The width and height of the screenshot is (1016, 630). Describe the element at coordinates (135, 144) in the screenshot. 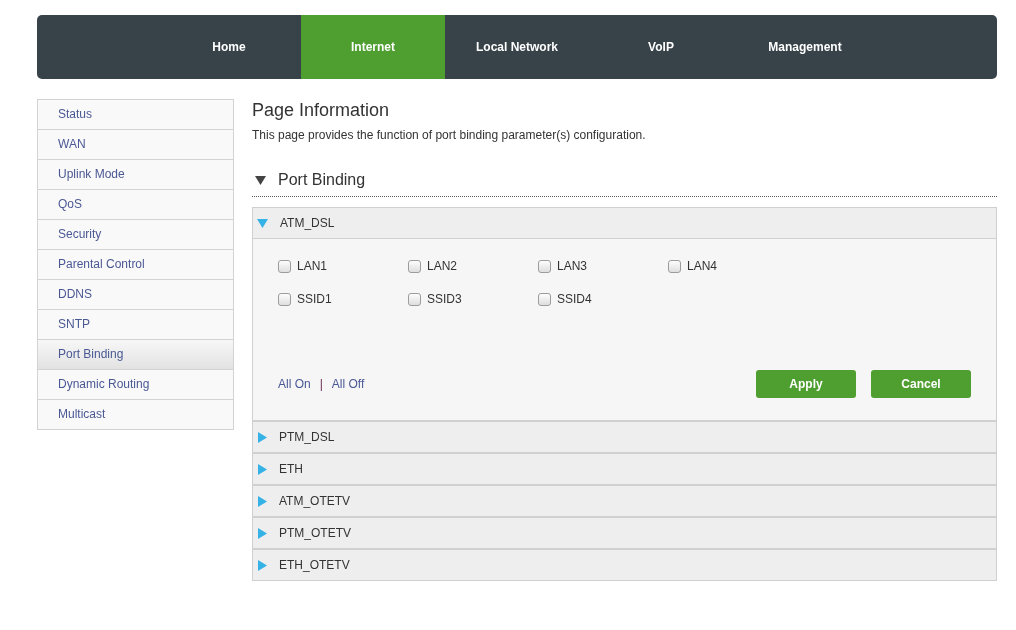

I see `sidebar-item: WAN` at that location.